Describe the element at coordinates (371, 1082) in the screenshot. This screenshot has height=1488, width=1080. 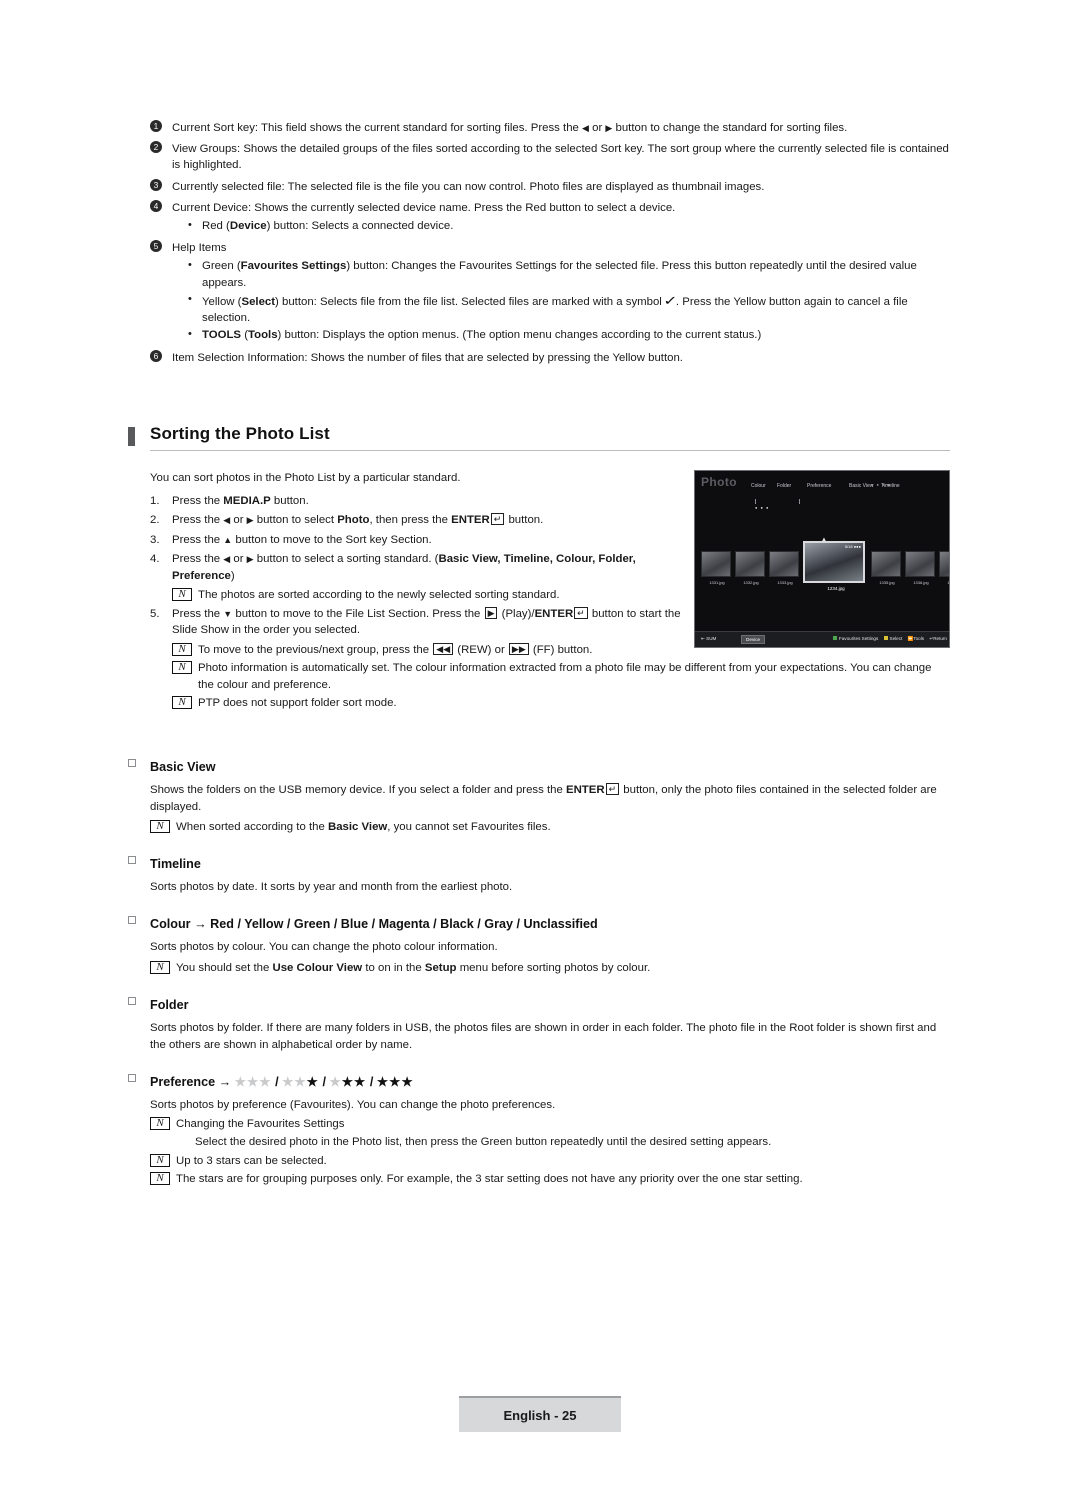
I see `slash-3: /` at that location.